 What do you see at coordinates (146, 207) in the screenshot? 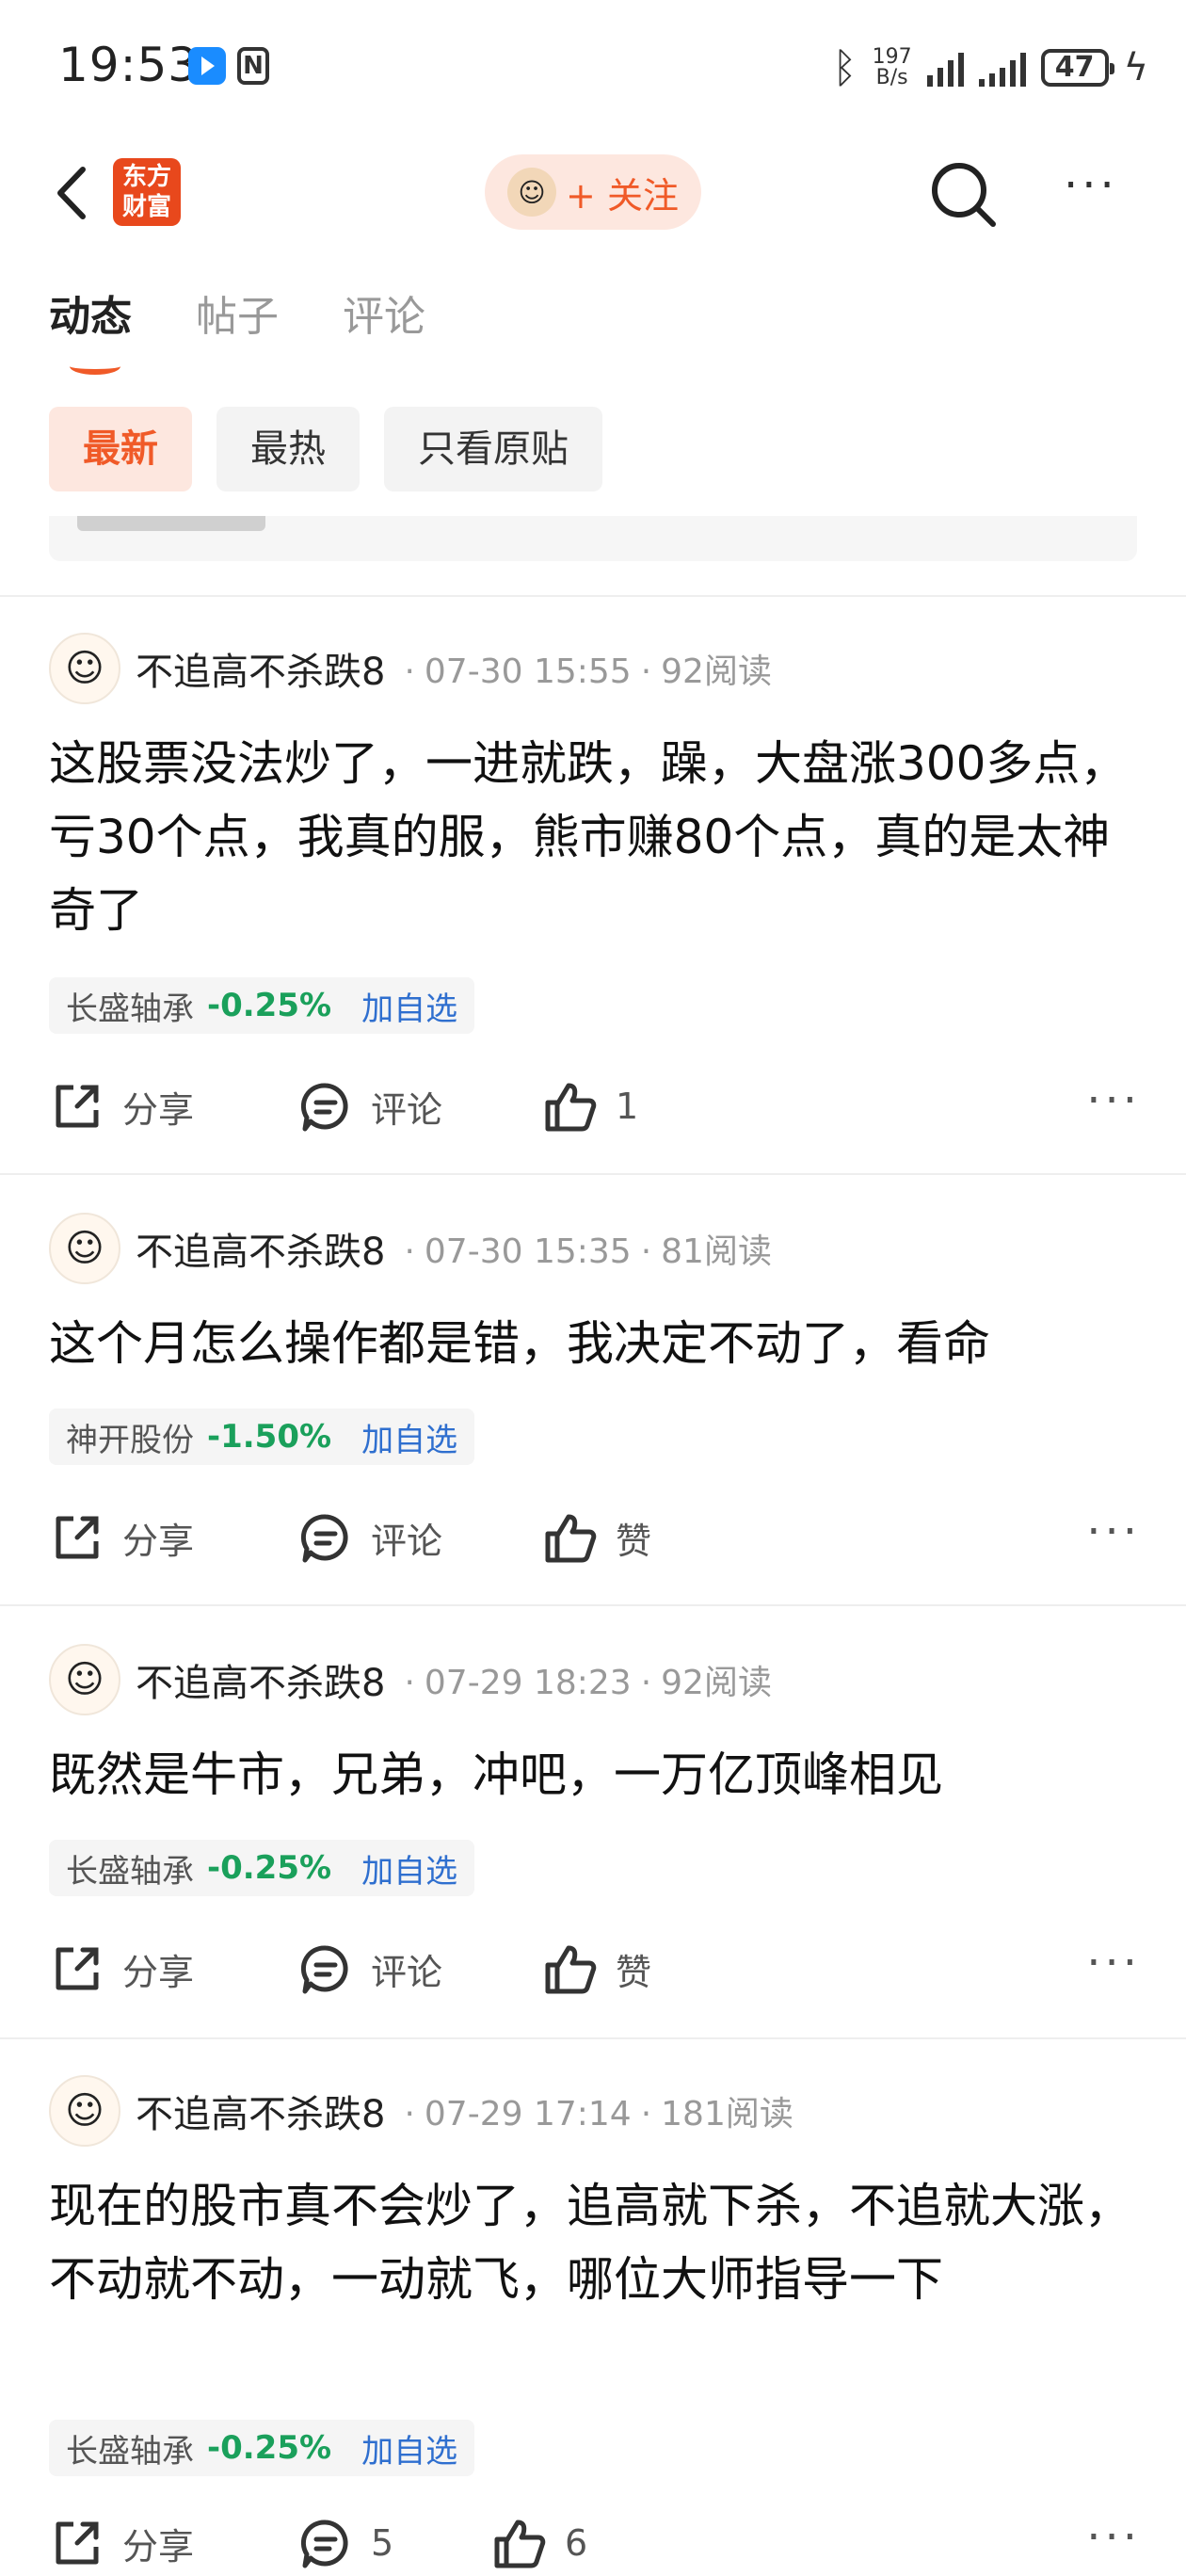
I see `logo-line-2: 财富` at bounding box center [146, 207].